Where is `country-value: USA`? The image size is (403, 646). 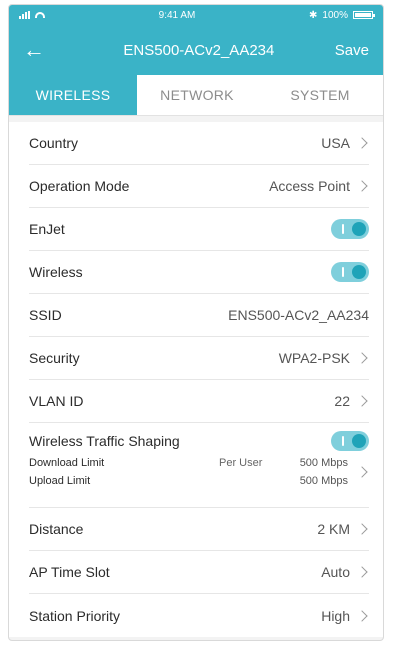
country-value: USA is located at coordinates (335, 143).